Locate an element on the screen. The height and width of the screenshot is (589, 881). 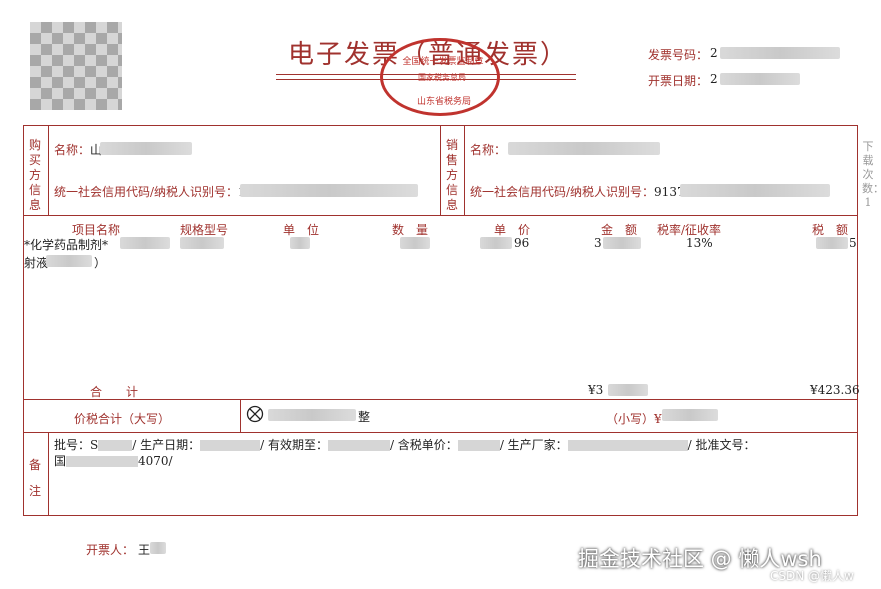
buyer-name-label: 名称： is located at coordinates (72, 150).